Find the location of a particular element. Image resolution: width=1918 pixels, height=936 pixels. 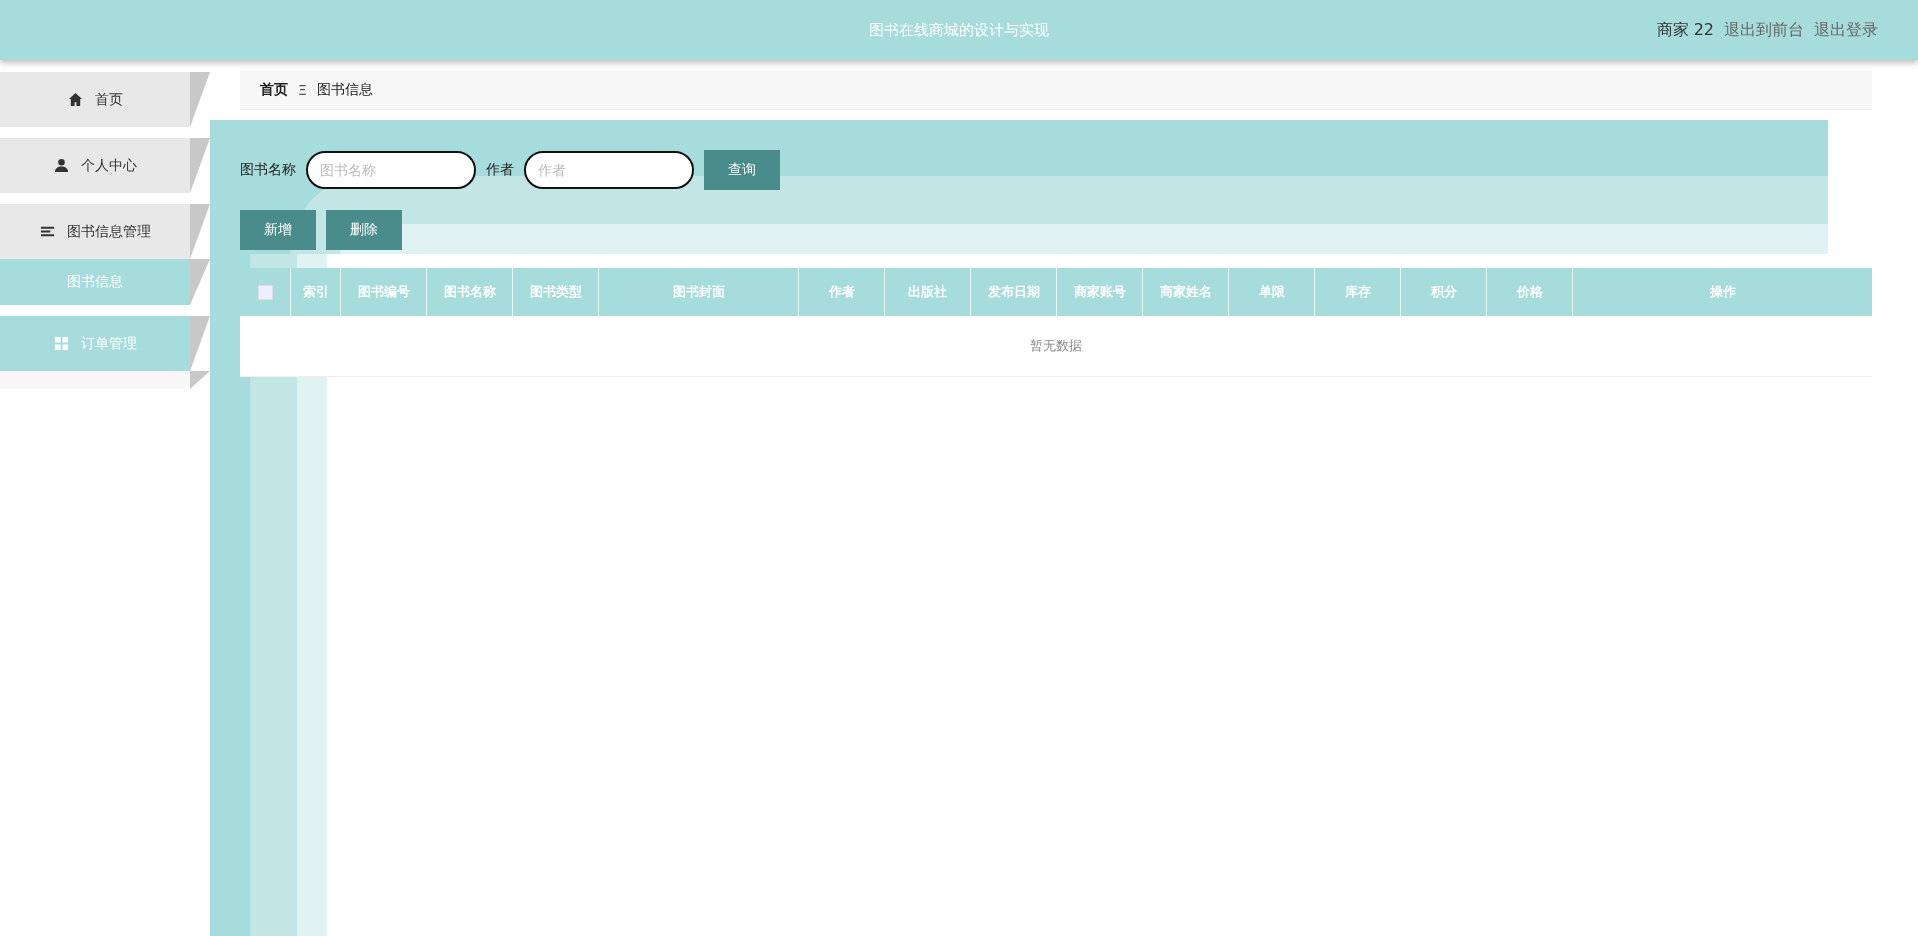

column-header: 商家账号 is located at coordinates (1099, 292).